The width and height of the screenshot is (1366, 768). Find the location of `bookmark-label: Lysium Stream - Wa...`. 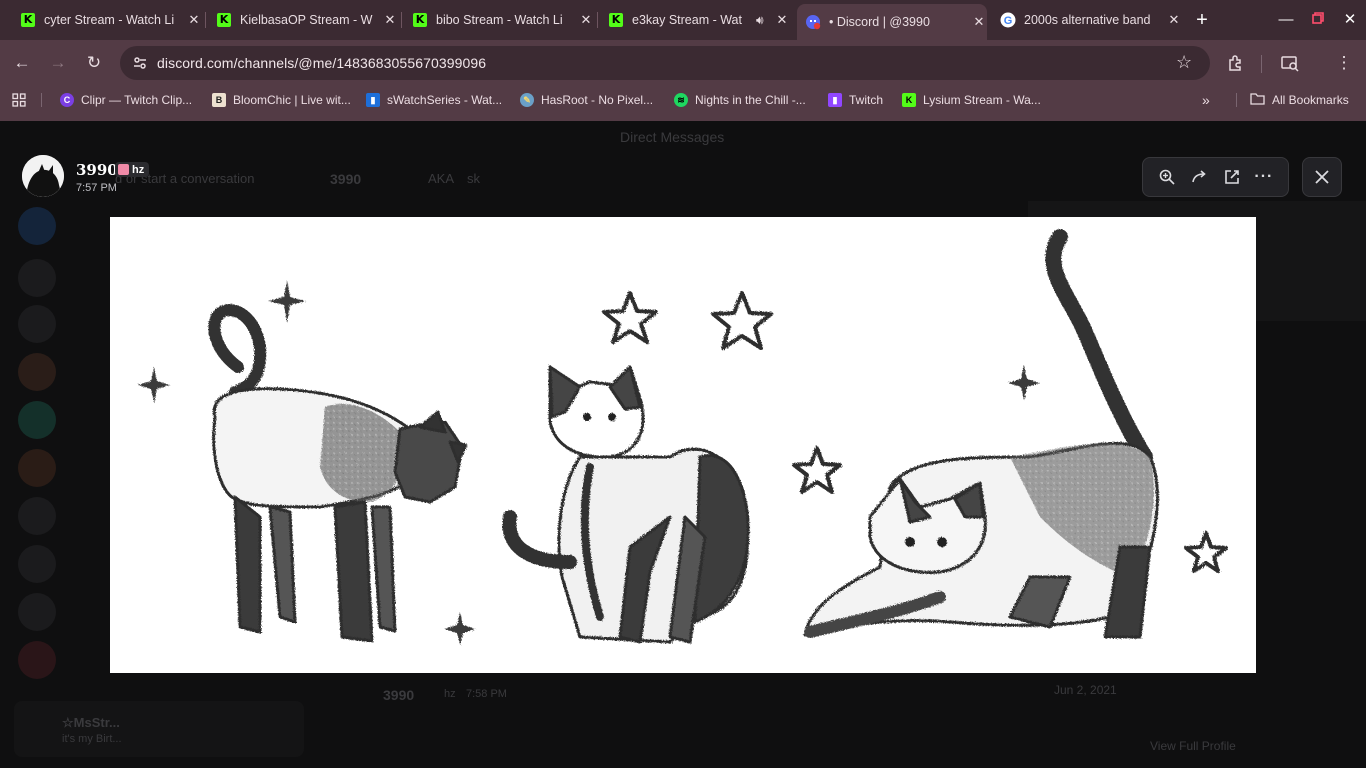

bookmark-label: Lysium Stream - Wa... is located at coordinates (982, 100).